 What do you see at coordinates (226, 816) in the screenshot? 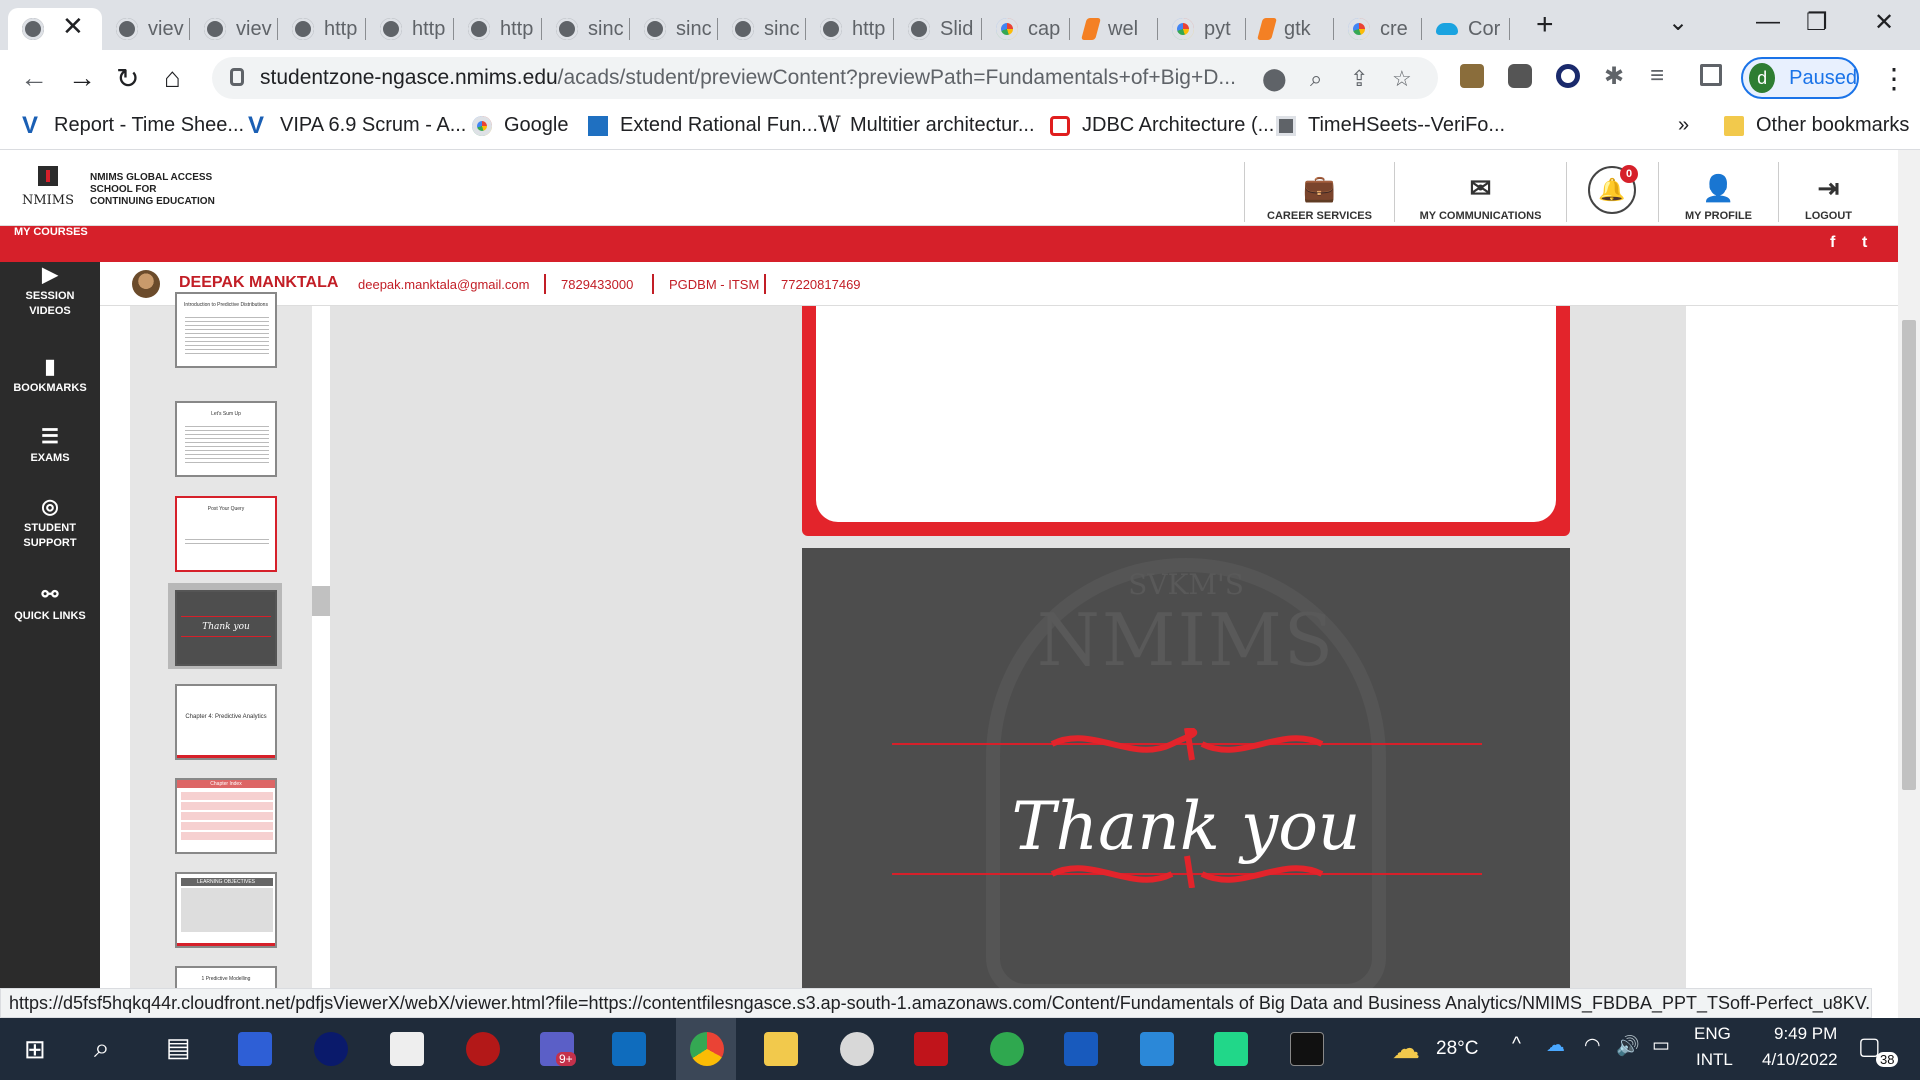
I see `slide-thumbnail: Chapter Index` at bounding box center [226, 816].